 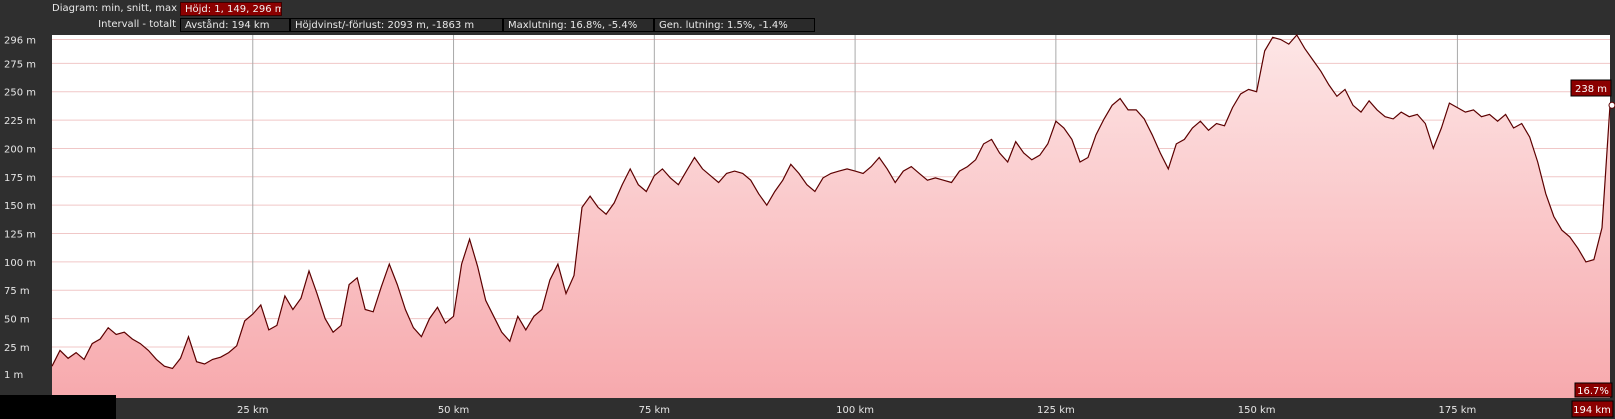 I want to click on x-tick-label: 75 km, so click(x=654, y=410).